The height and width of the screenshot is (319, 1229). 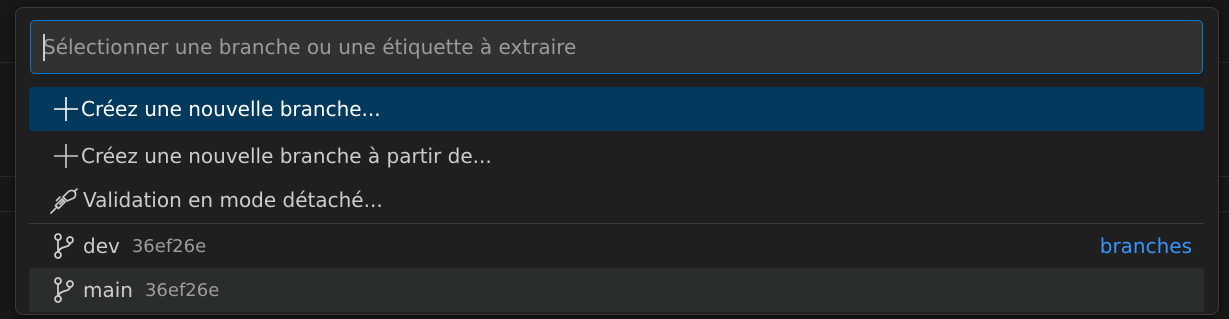 I want to click on text-caret, so click(x=44, y=47).